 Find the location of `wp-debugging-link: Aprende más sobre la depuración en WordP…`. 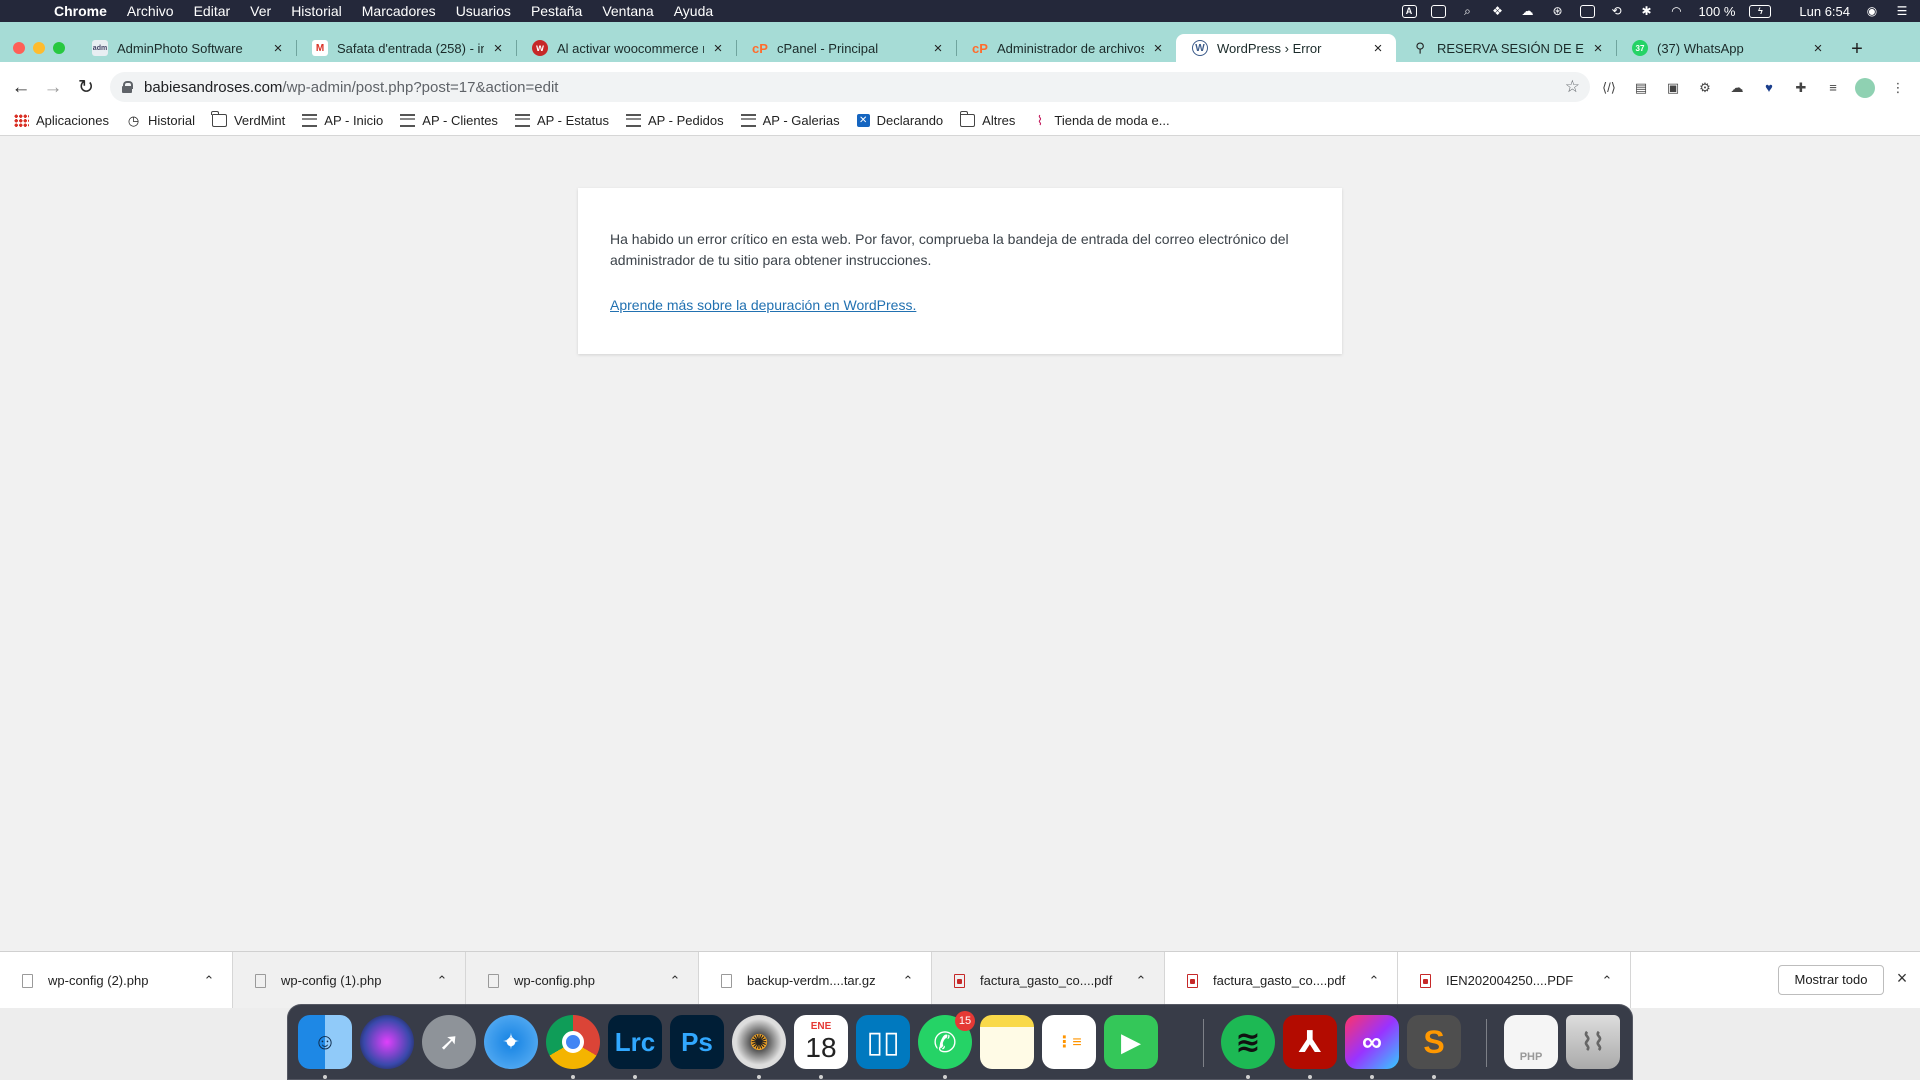

wp-debugging-link: Aprende más sobre la depuración en WordP… is located at coordinates (763, 305).